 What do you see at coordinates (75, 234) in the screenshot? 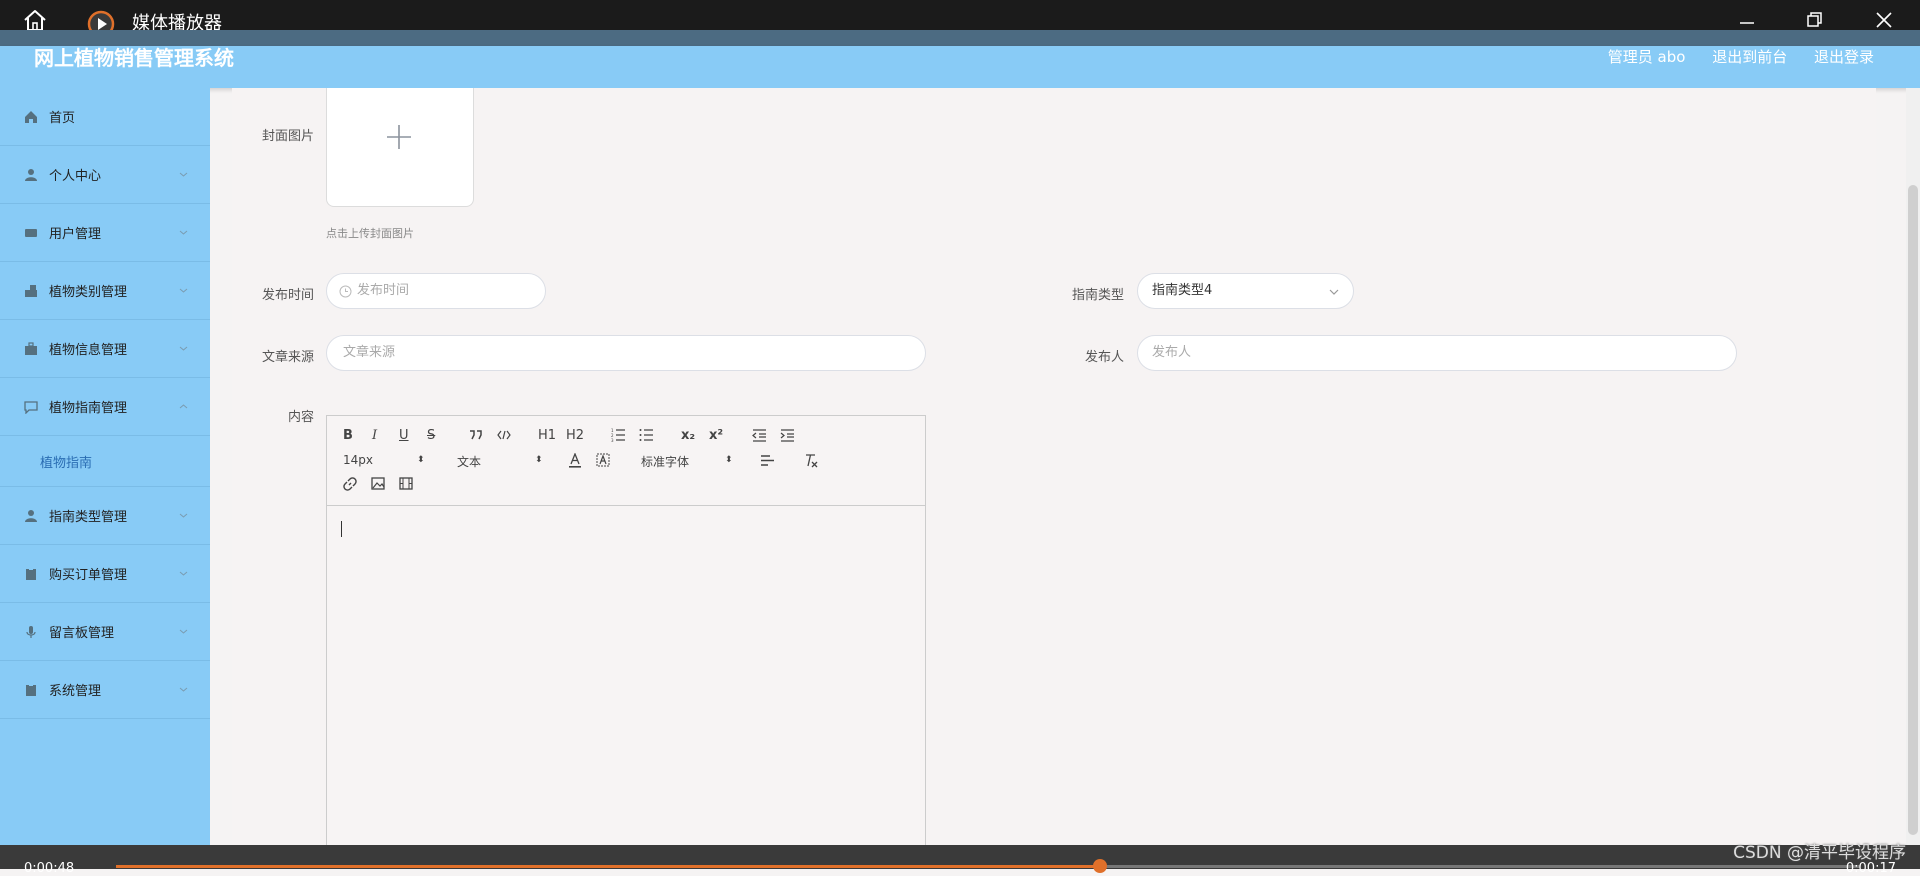
I see `sidebar-item-label: 用户管理` at bounding box center [75, 234].